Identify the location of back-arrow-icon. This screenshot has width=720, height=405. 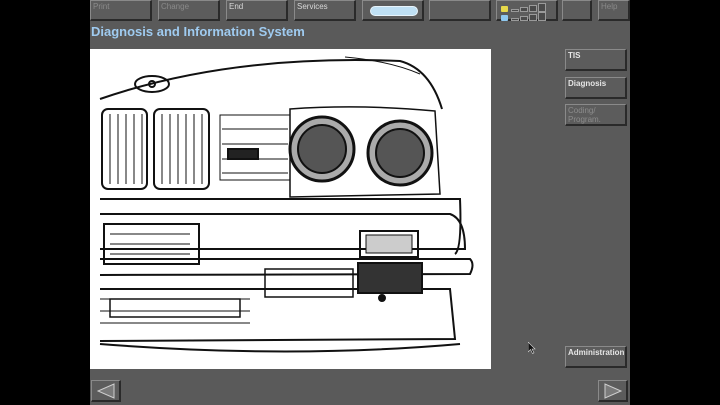
(105, 391).